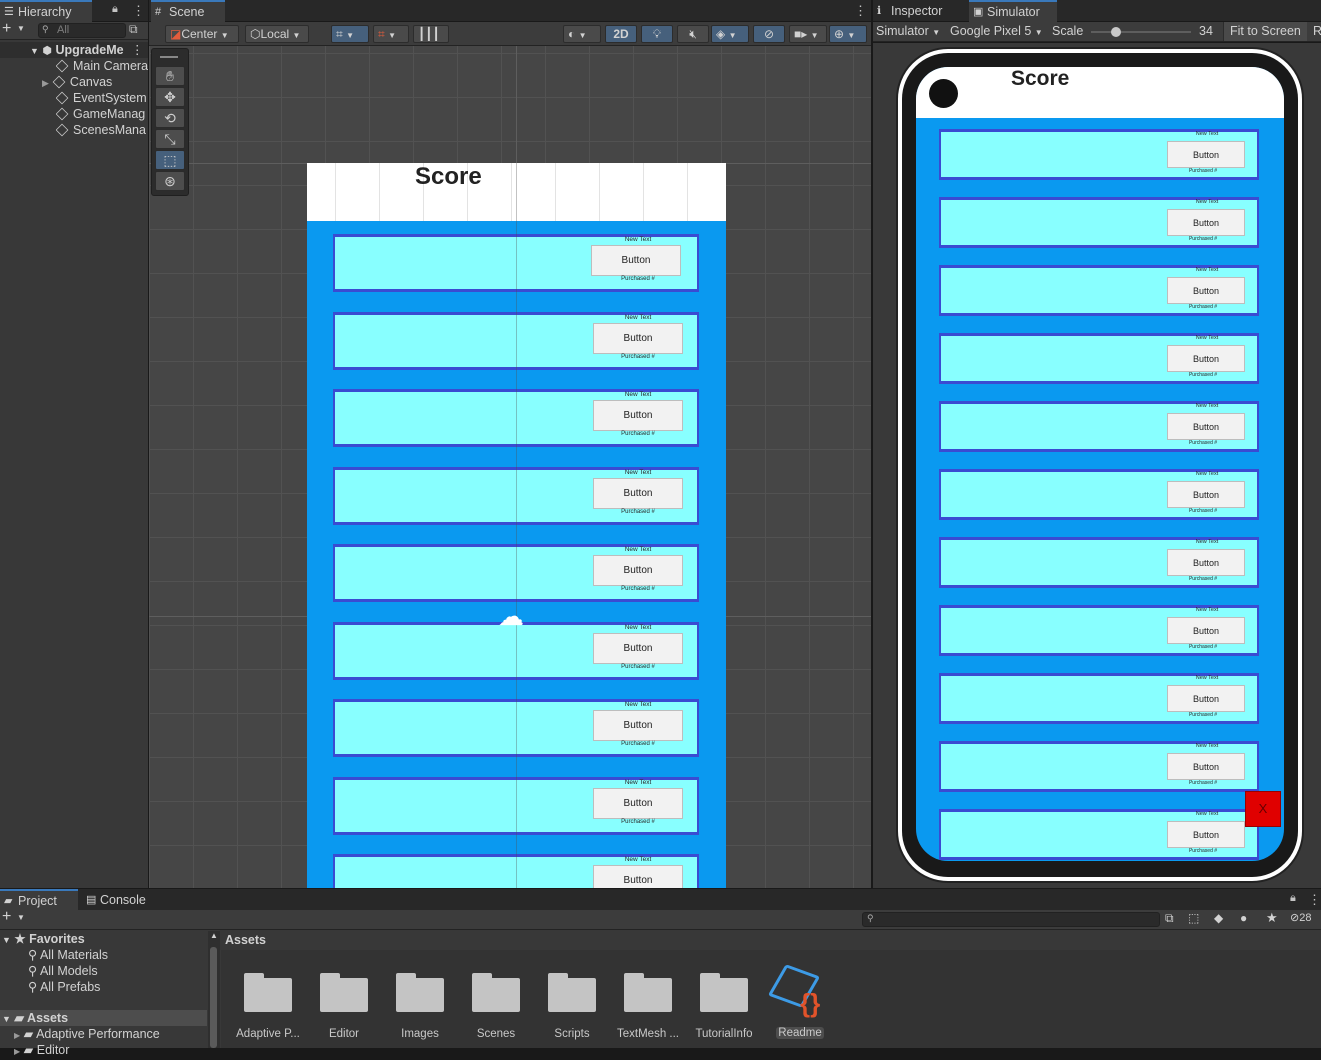  What do you see at coordinates (102, 66) in the screenshot?
I see `hierarchy-item-main-camera: Main Camera` at bounding box center [102, 66].